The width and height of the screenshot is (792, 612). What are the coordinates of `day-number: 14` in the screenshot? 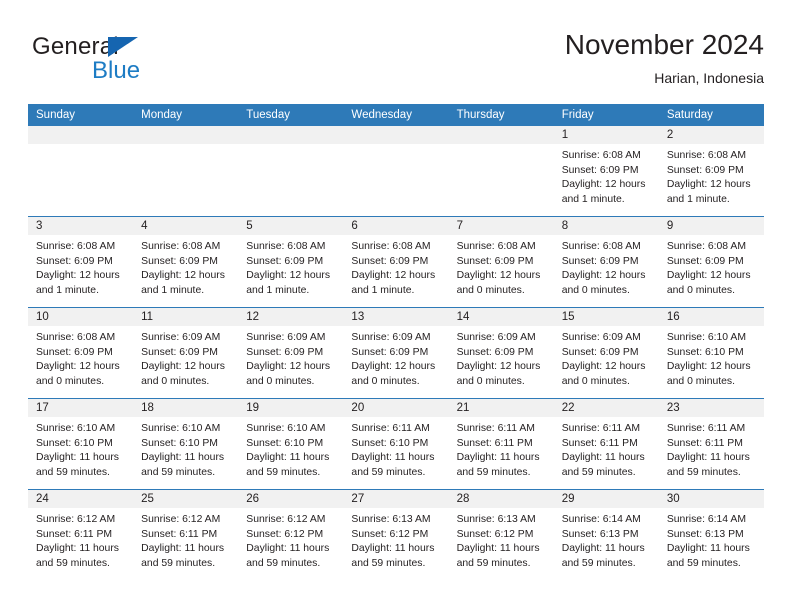 It's located at (501, 317).